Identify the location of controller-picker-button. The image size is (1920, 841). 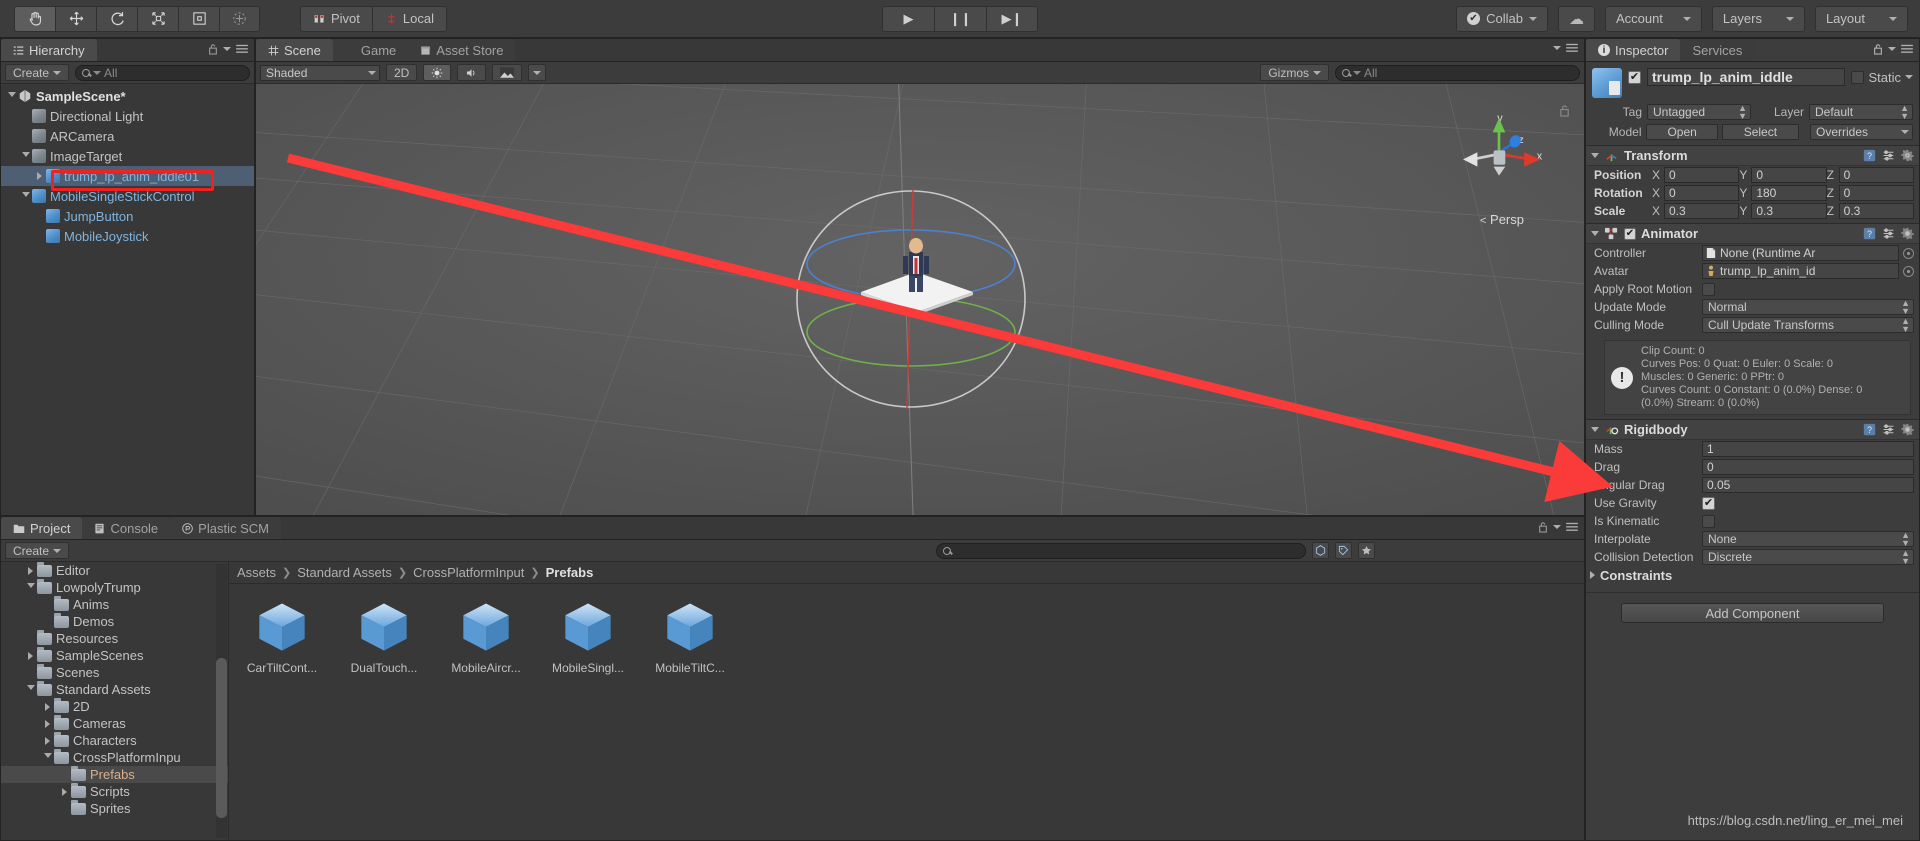
(1908, 253).